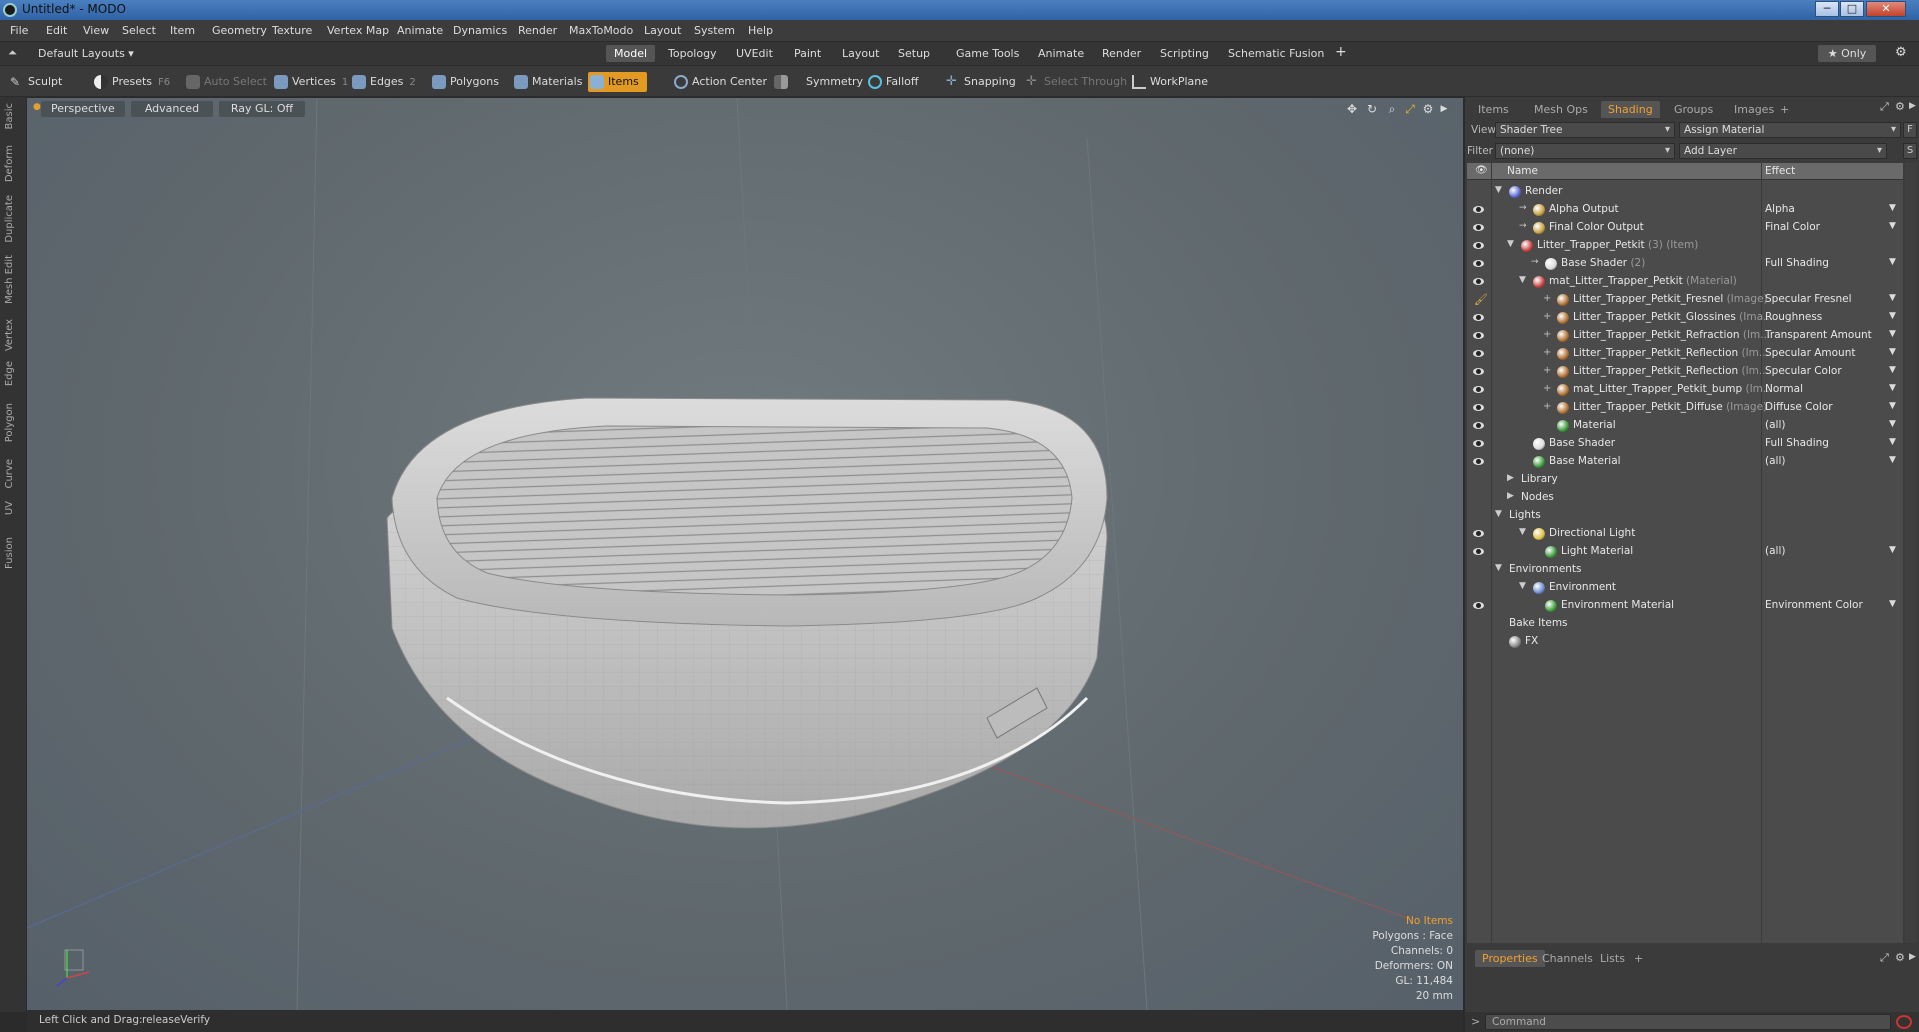 The height and width of the screenshot is (1032, 1919). I want to click on panel-tab-items: Items, so click(1493, 109).